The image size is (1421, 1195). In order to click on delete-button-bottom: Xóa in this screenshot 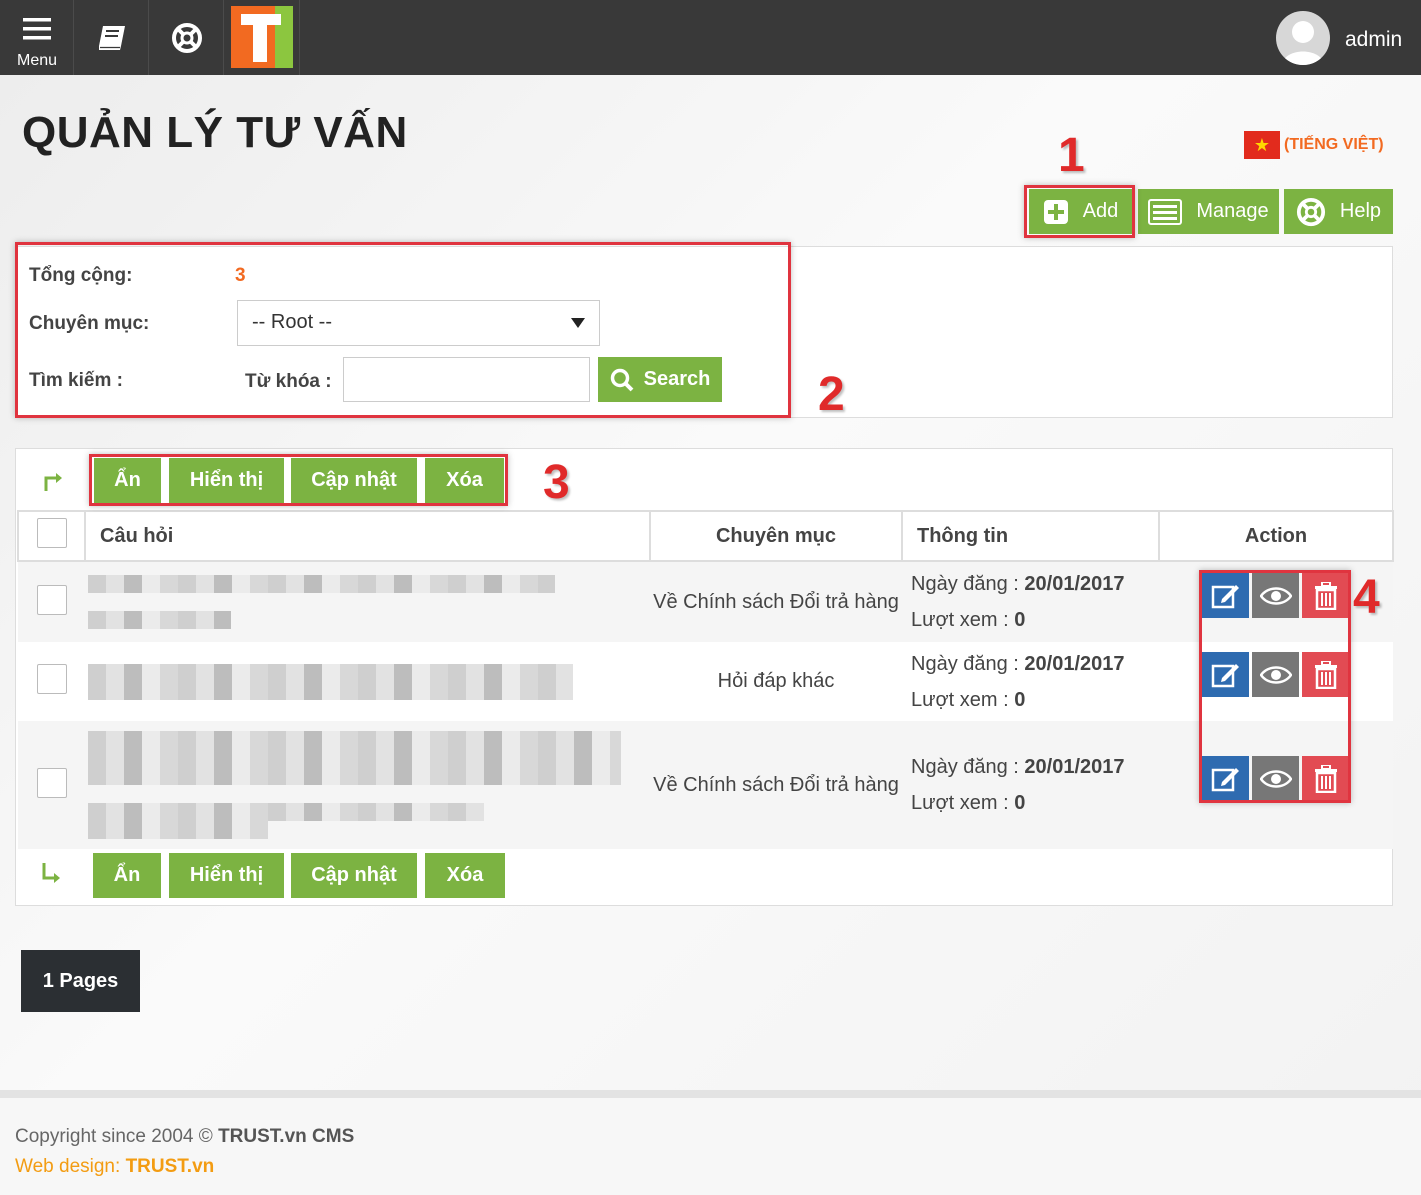, I will do `click(465, 875)`.